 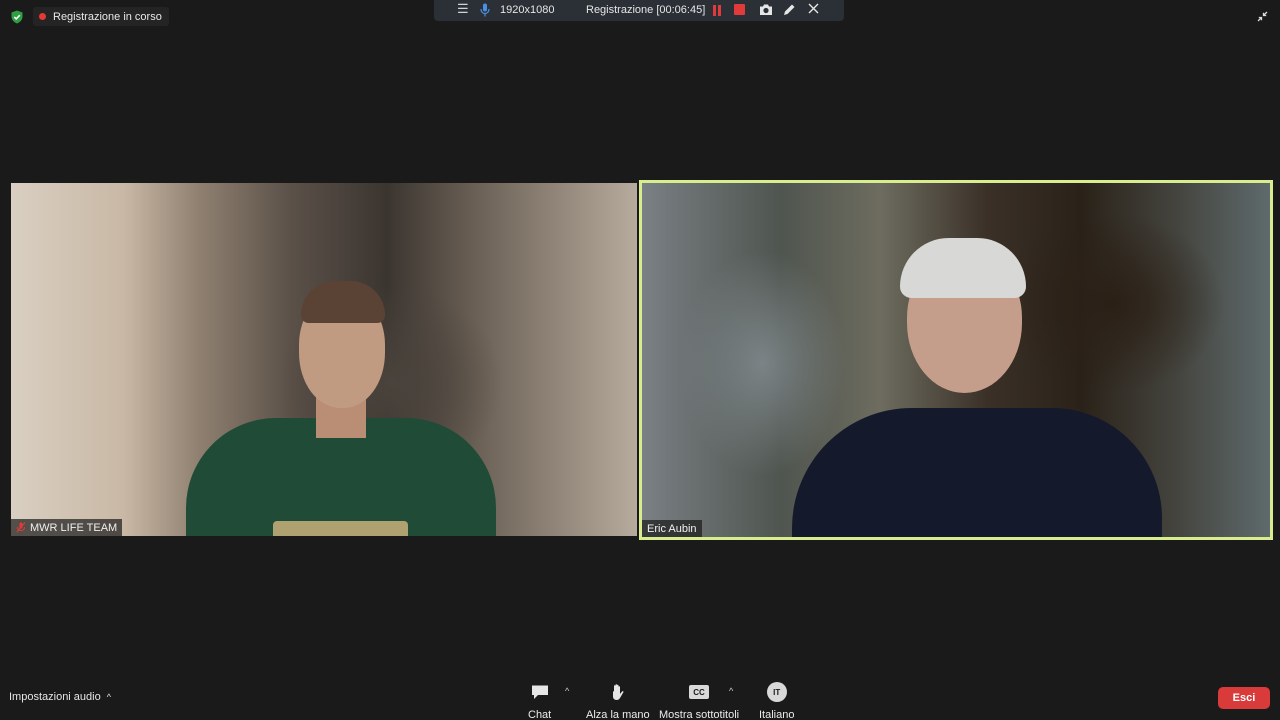 I want to click on closed-captions-icon: CC, so click(x=699, y=692).